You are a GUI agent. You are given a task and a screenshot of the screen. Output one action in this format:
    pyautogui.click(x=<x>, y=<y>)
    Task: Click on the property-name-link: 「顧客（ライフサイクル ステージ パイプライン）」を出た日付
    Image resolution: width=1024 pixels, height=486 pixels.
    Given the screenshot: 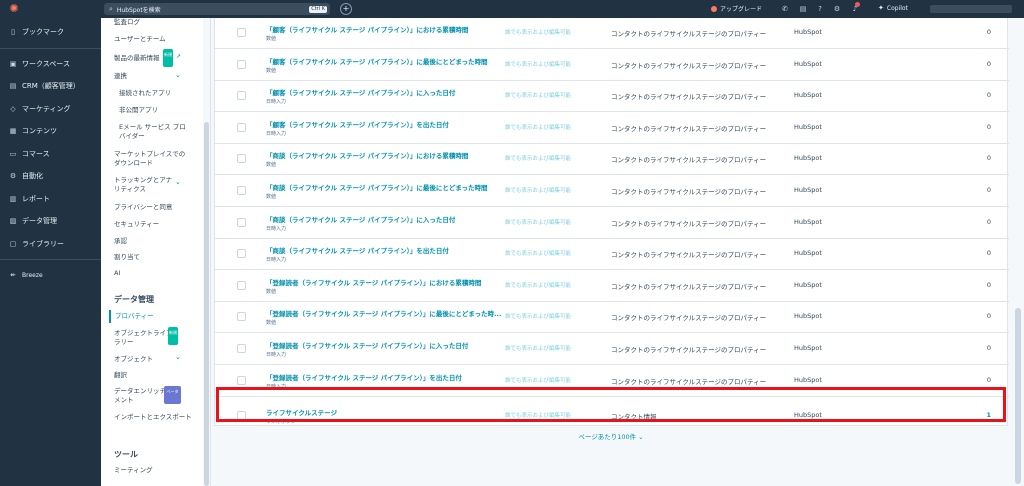 What is the action you would take?
    pyautogui.click(x=357, y=124)
    